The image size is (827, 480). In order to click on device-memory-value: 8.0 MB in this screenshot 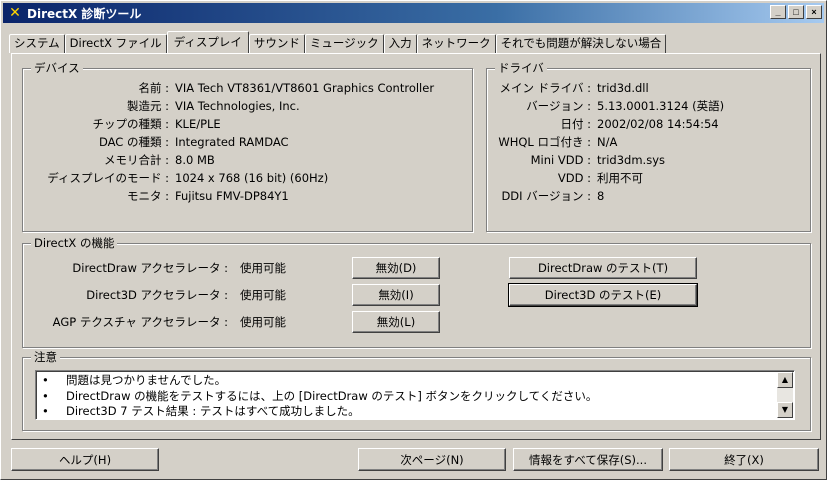, I will do `click(195, 160)`.